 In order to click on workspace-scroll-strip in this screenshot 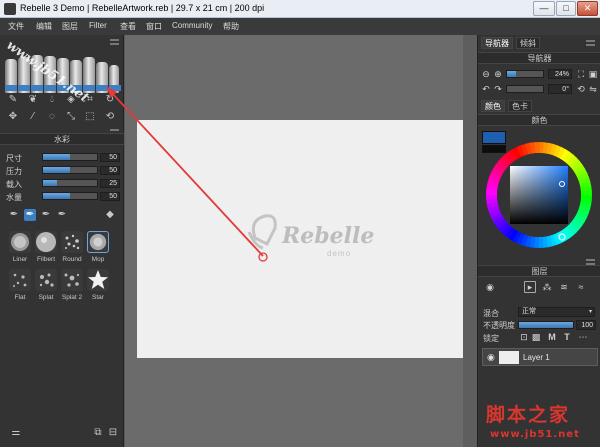, I will do `click(470, 241)`.